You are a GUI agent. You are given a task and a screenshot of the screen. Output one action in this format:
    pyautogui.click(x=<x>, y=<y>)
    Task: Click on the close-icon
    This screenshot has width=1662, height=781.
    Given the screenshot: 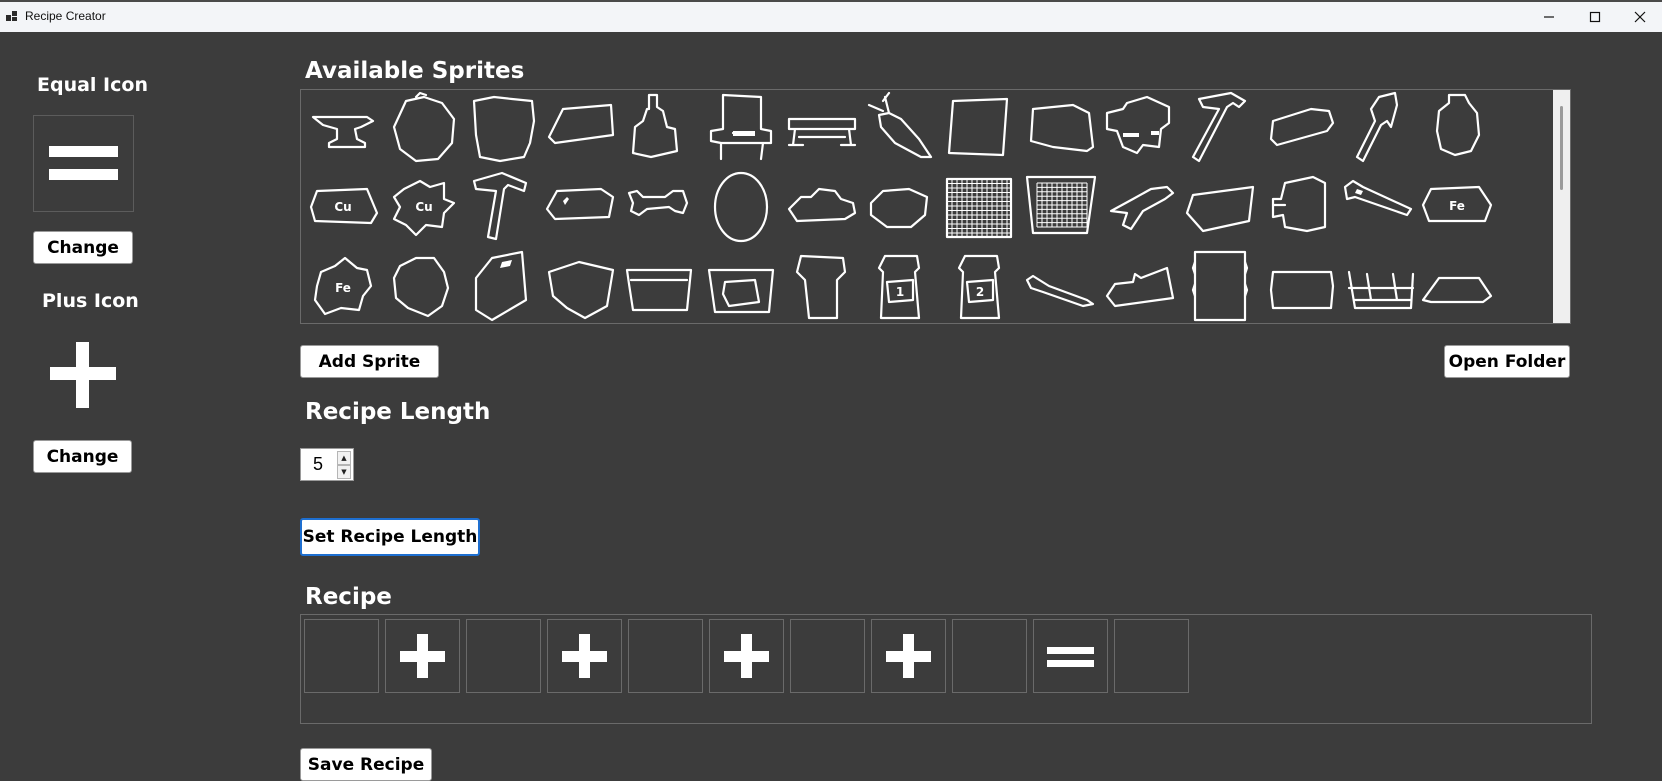 What is the action you would take?
    pyautogui.click(x=1640, y=17)
    